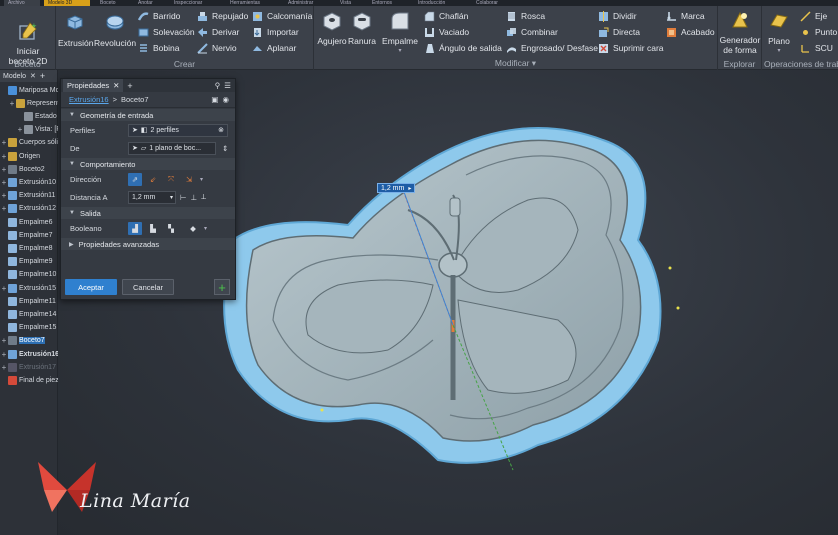 Image resolution: width=838 pixels, height=535 pixels. What do you see at coordinates (28, 301) in the screenshot?
I see `browser-tree-item: Empalme11` at bounding box center [28, 301].